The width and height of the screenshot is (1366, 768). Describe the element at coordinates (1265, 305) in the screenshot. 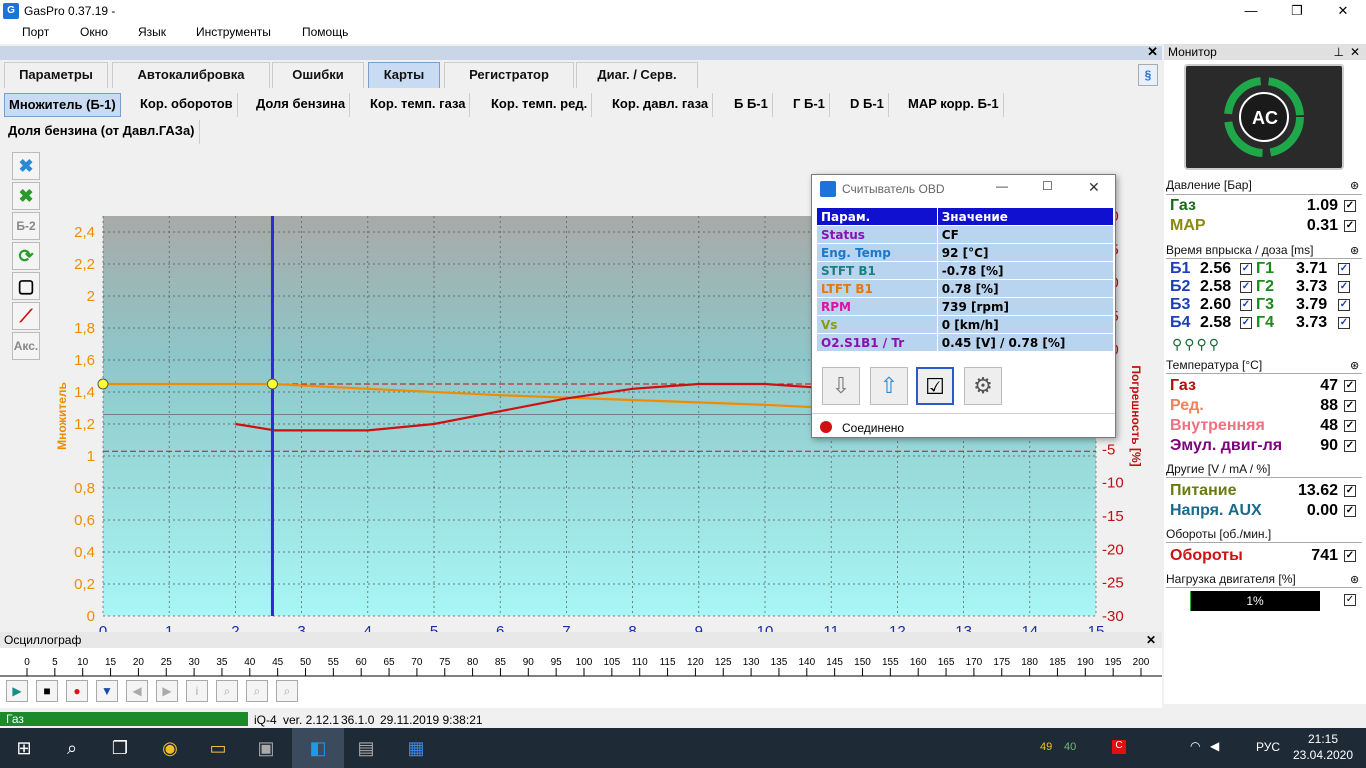

I see `inj-row-3: Б3 2.60 ✓ Г3 3.79 ✓` at that location.